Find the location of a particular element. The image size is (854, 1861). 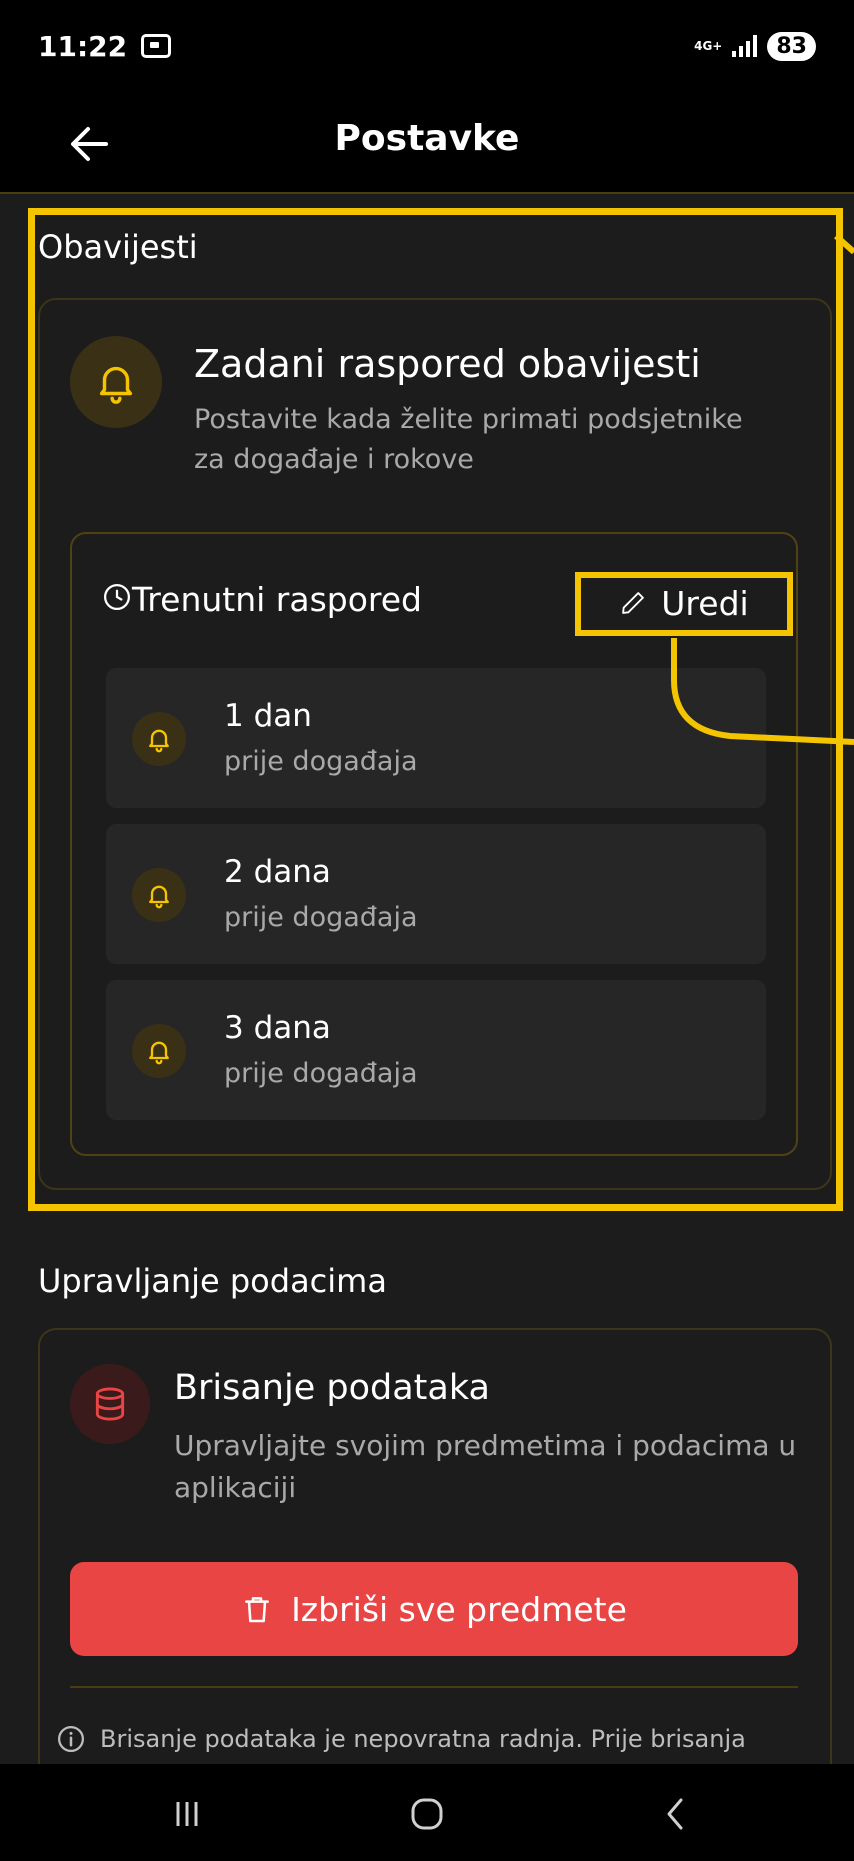

section-label-notifications: Obavijesti is located at coordinates (118, 247).